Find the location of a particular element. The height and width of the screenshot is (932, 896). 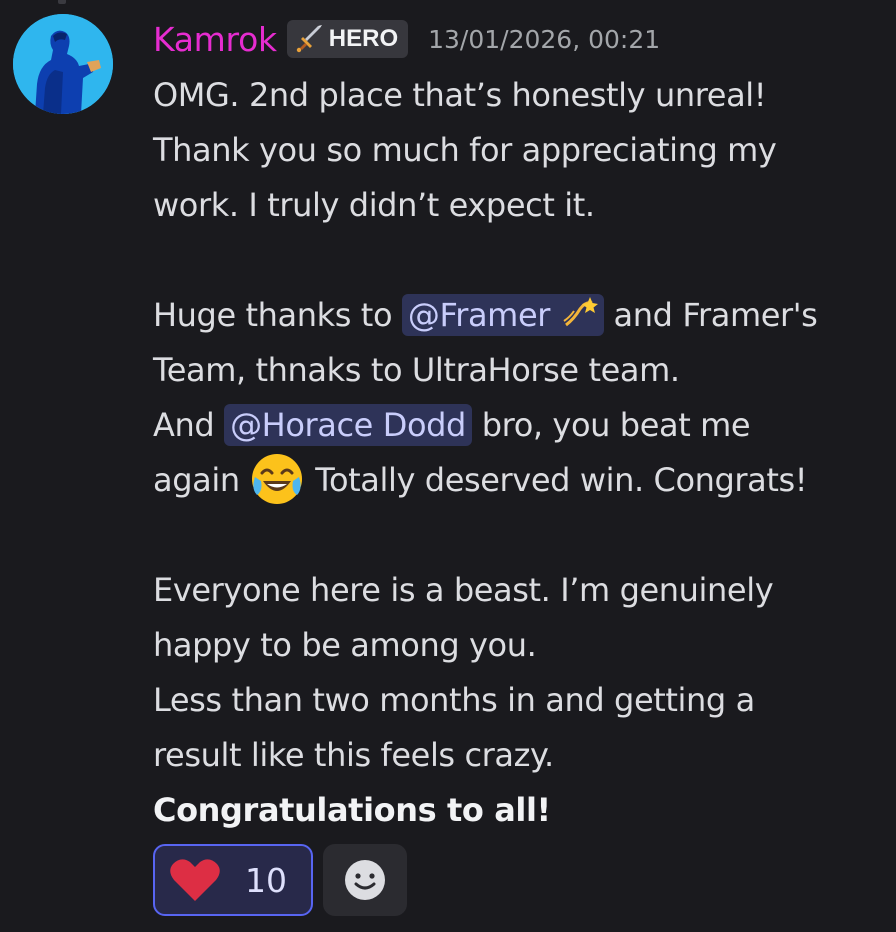

reaction-bar: 10 is located at coordinates (280, 880).